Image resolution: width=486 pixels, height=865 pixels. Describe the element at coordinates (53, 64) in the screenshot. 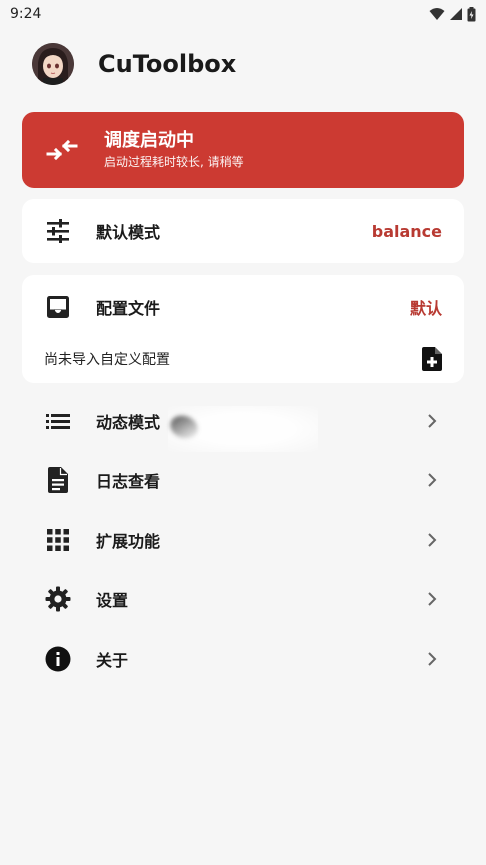

I see `avatar` at that location.